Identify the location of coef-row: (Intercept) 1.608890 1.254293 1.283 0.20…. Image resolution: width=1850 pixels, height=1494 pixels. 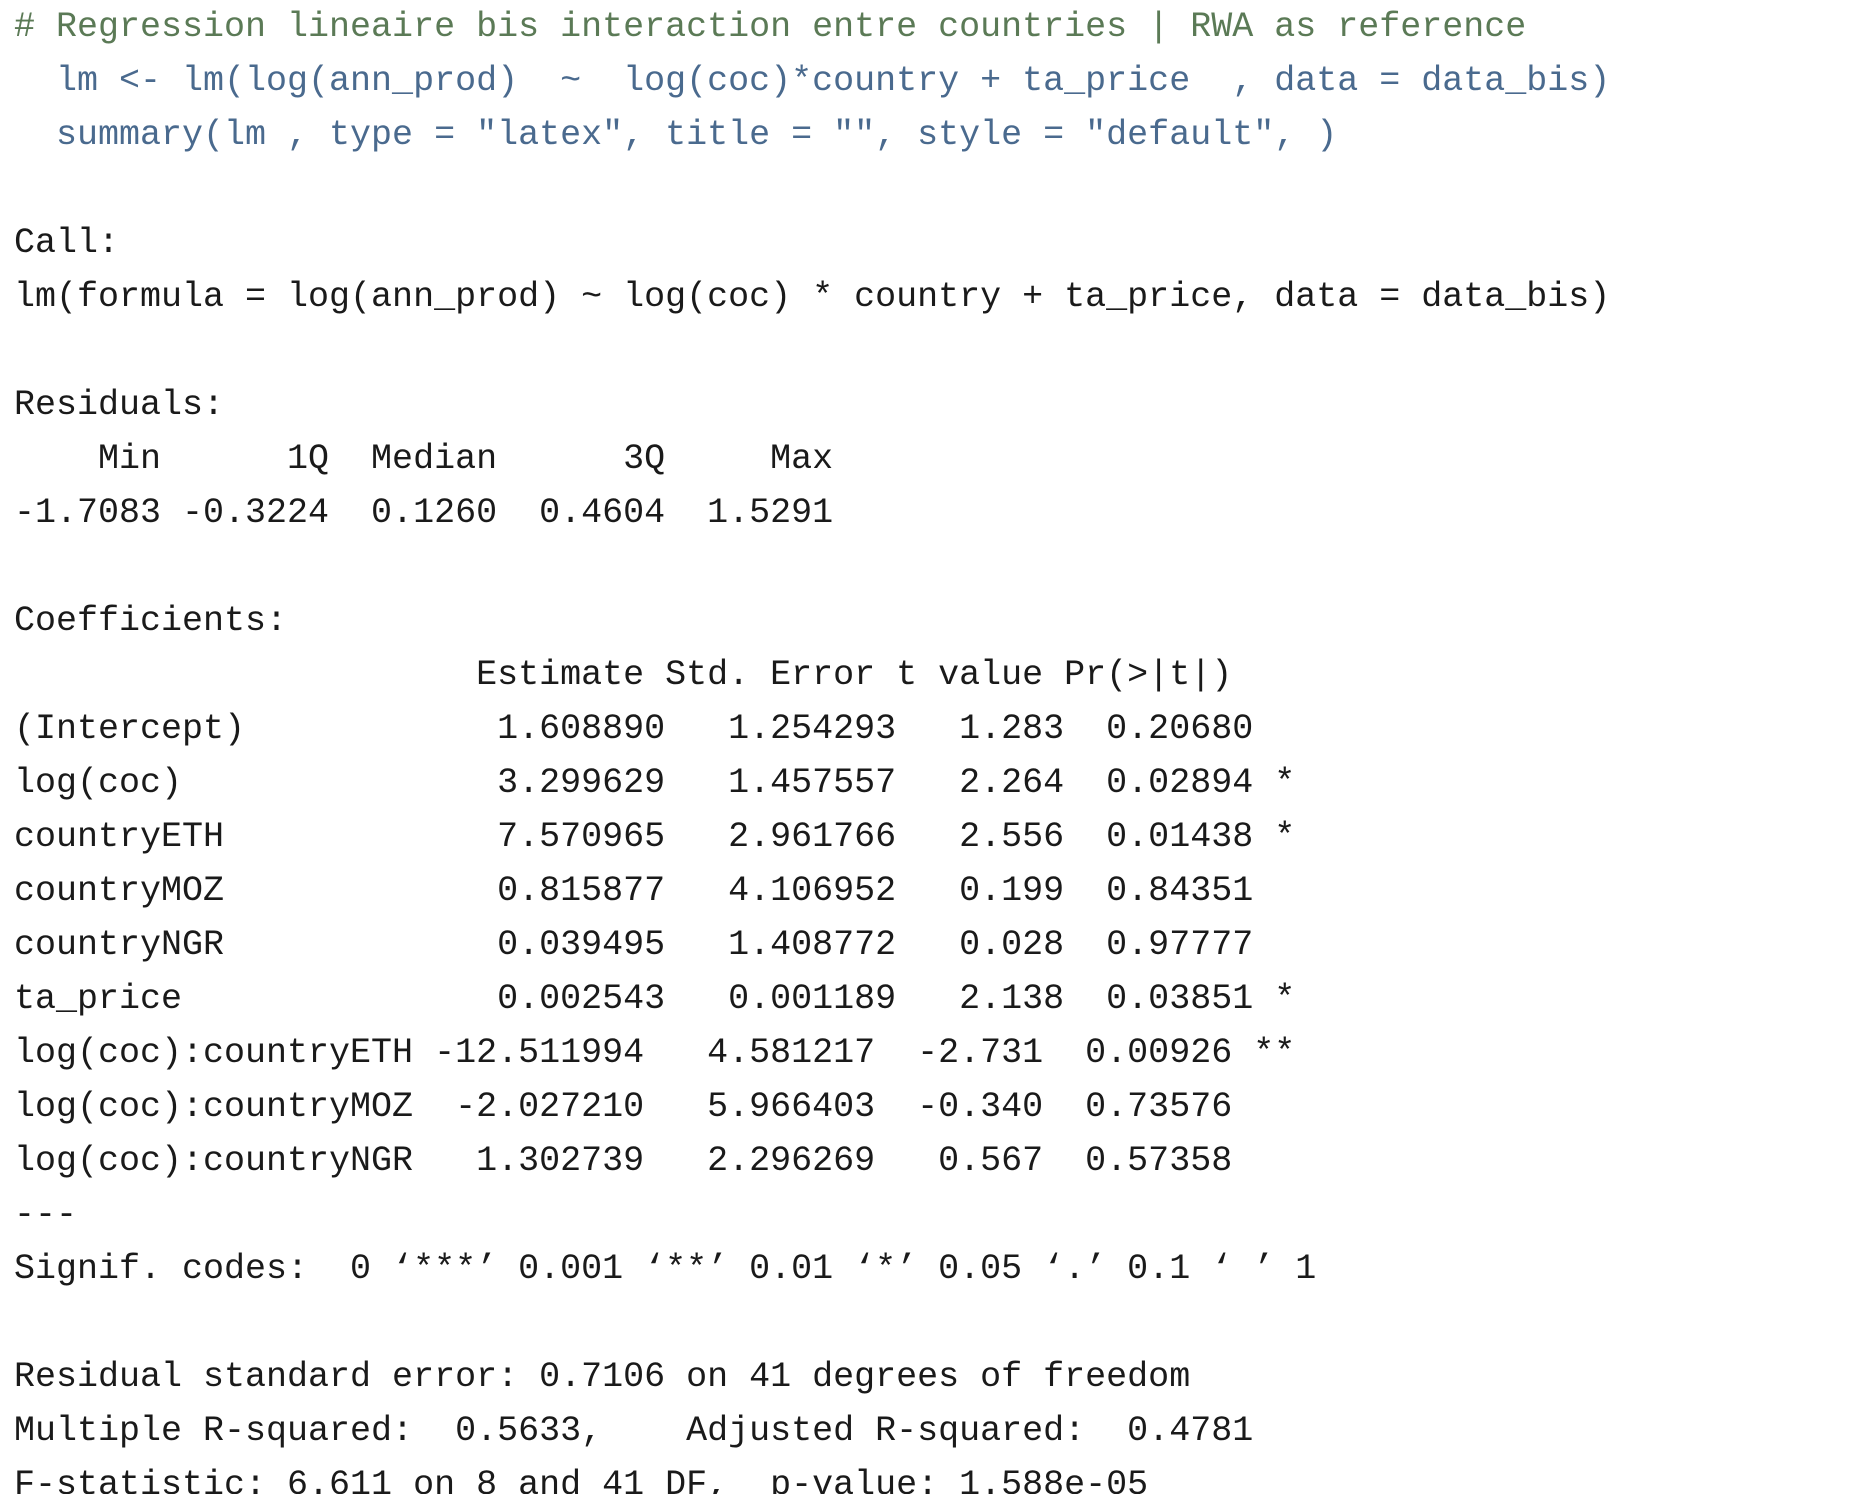
(665, 729).